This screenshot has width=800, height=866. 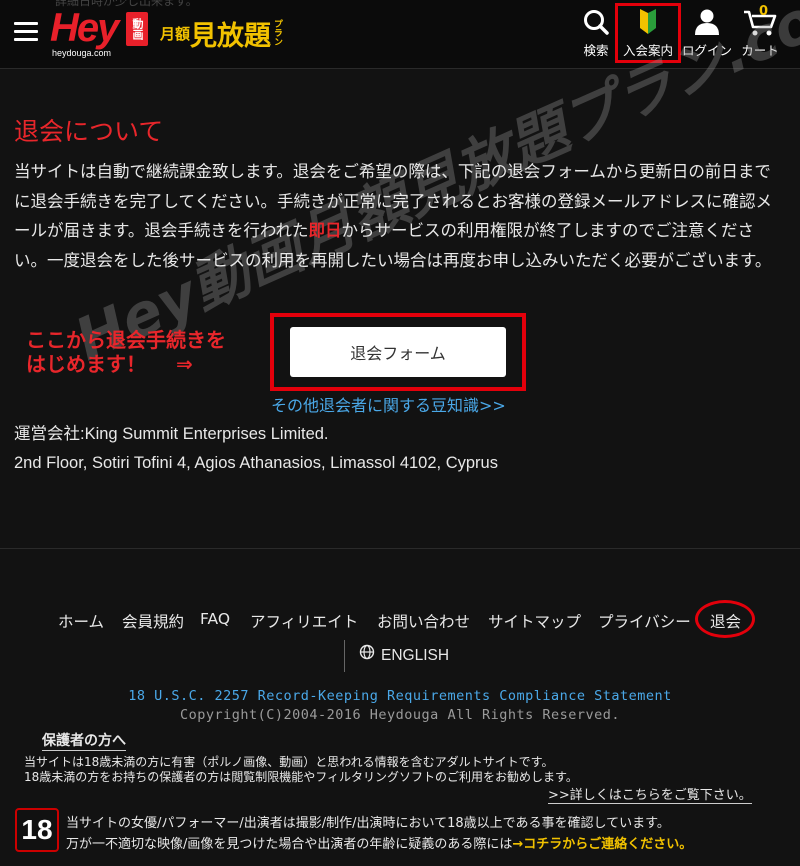 I want to click on trivia-link: その他退会者に関する豆知識>>, so click(x=388, y=404).